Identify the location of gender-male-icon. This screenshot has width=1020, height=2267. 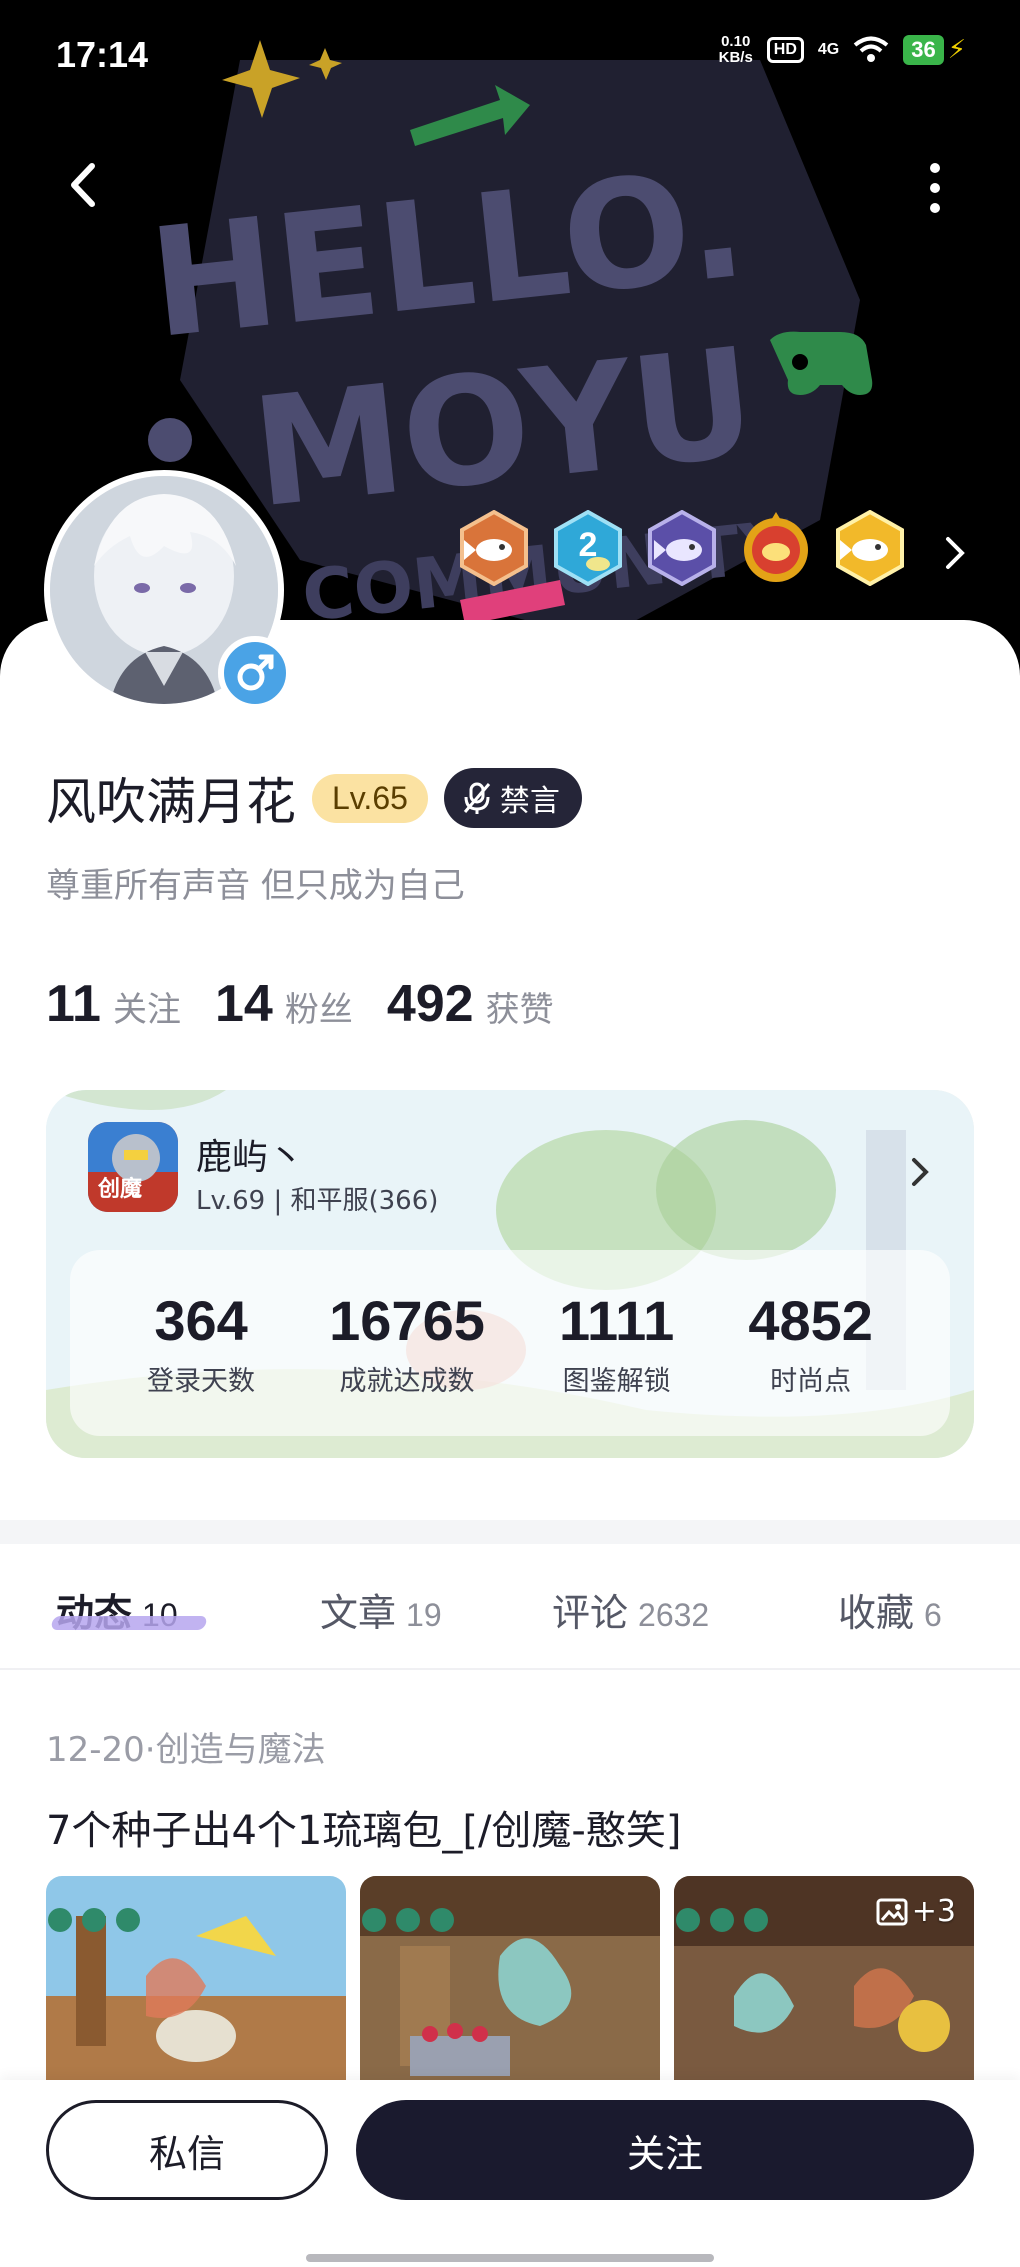
(255, 673).